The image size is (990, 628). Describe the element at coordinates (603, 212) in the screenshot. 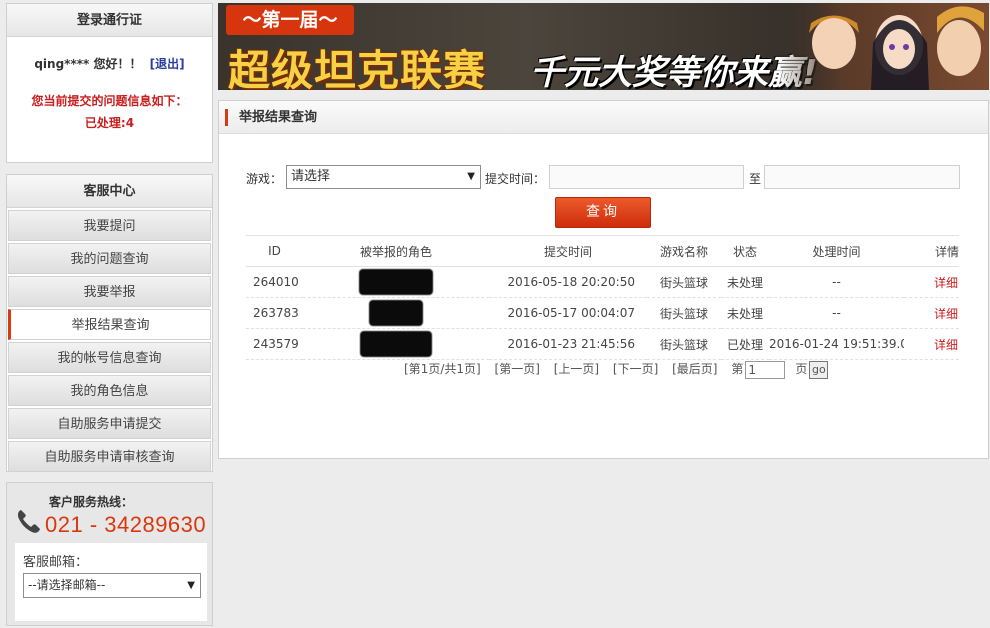

I see `query-button: 查询` at that location.